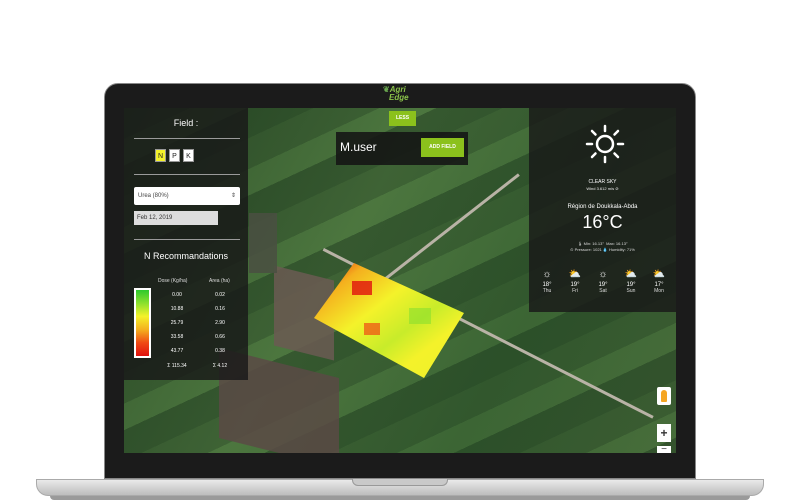 This screenshot has width=800, height=500. Describe the element at coordinates (664, 449) in the screenshot. I see `zoom-out-button: −` at that location.